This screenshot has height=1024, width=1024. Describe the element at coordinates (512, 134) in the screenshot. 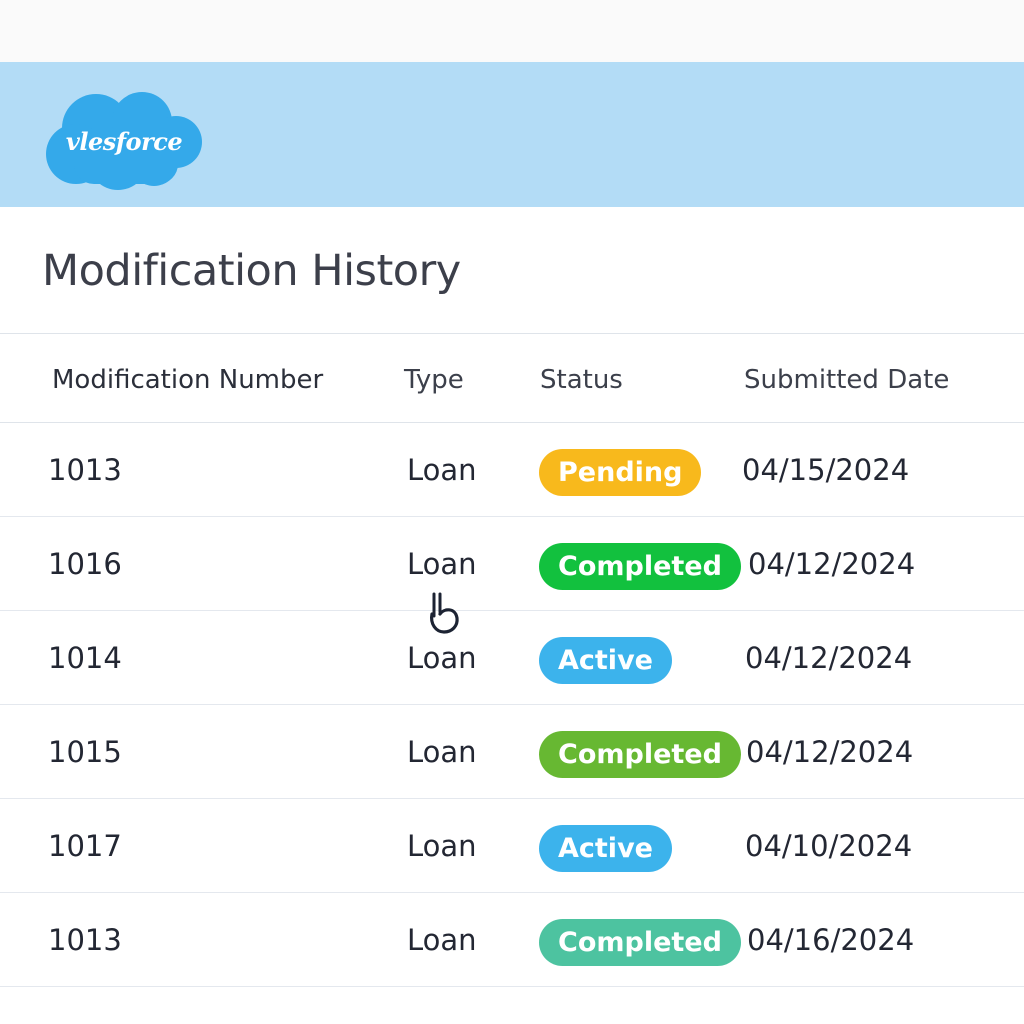

I see `app-header: vlesforce` at that location.